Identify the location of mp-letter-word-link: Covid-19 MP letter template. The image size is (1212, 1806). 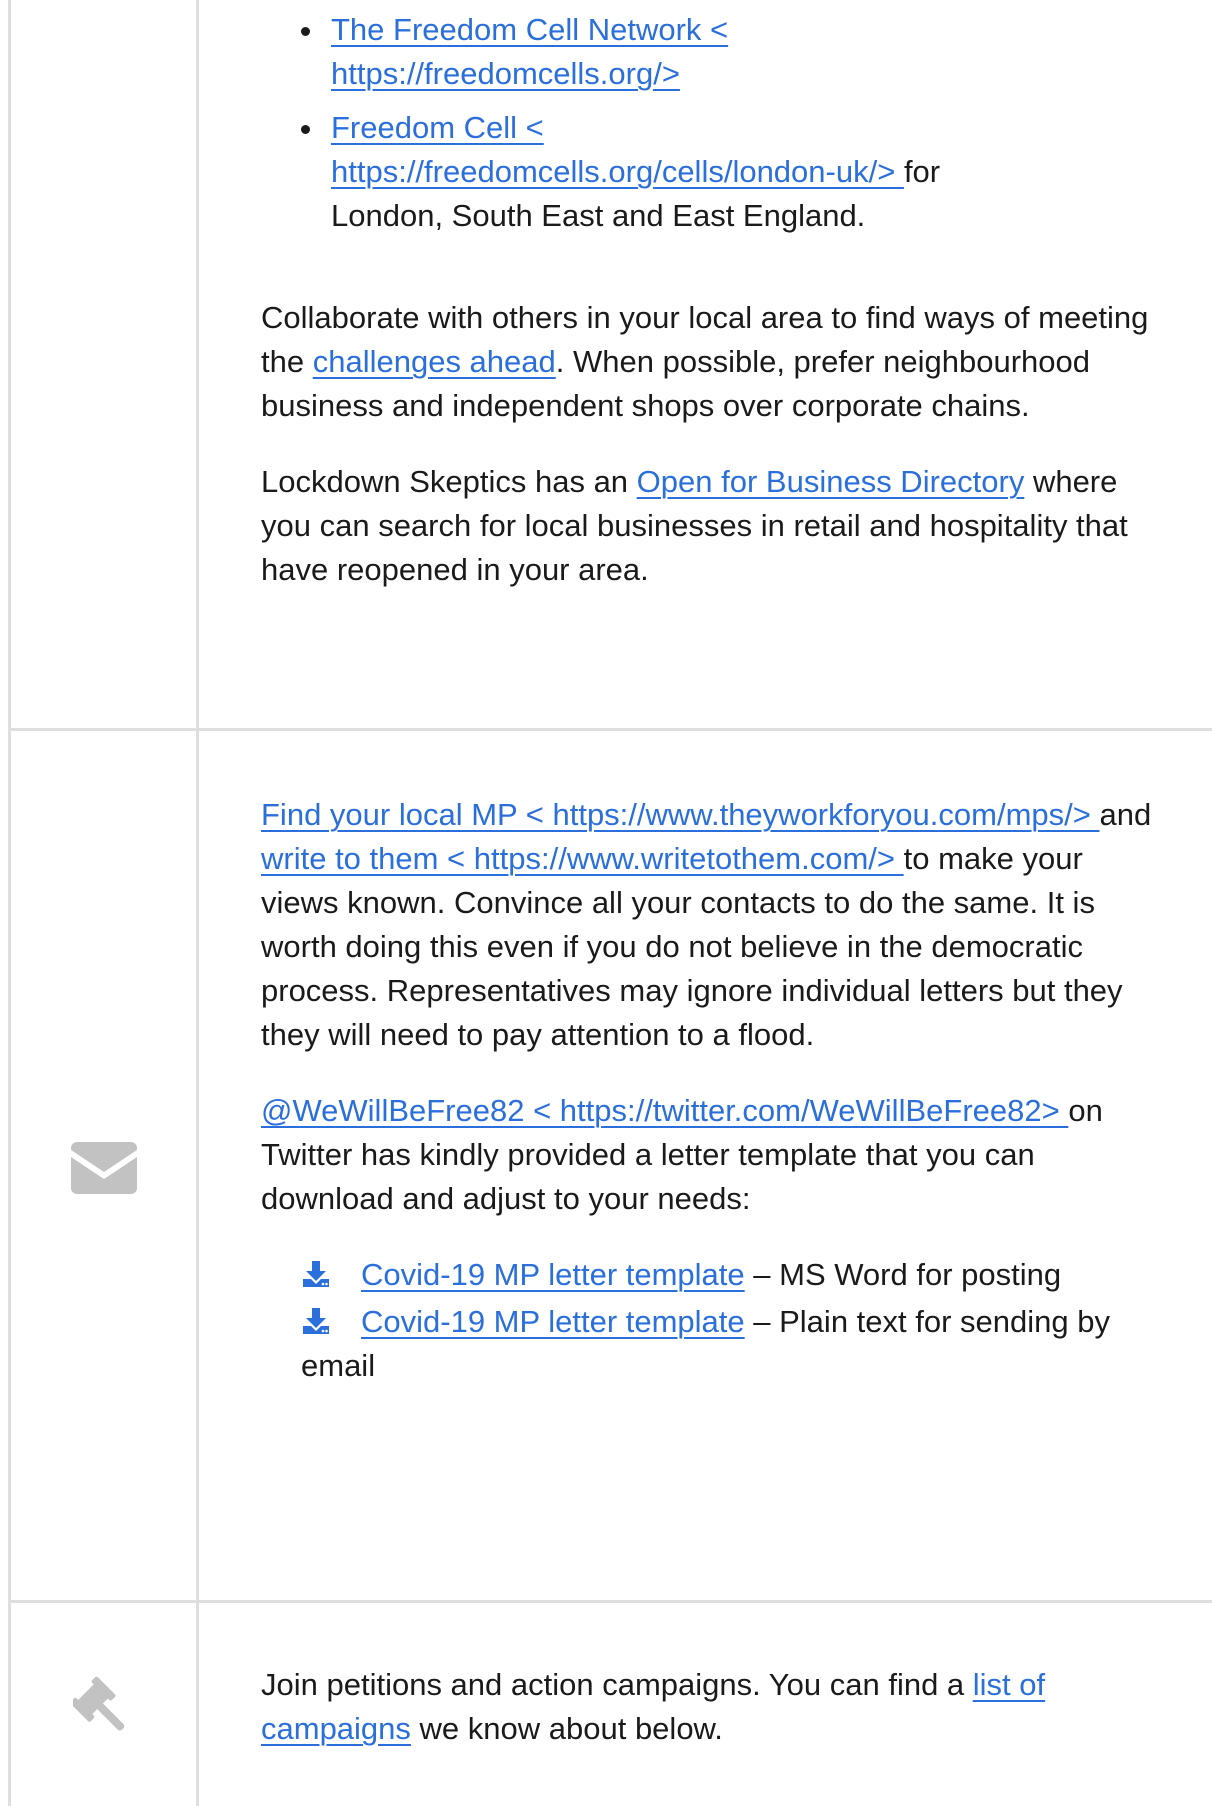
(553, 1274).